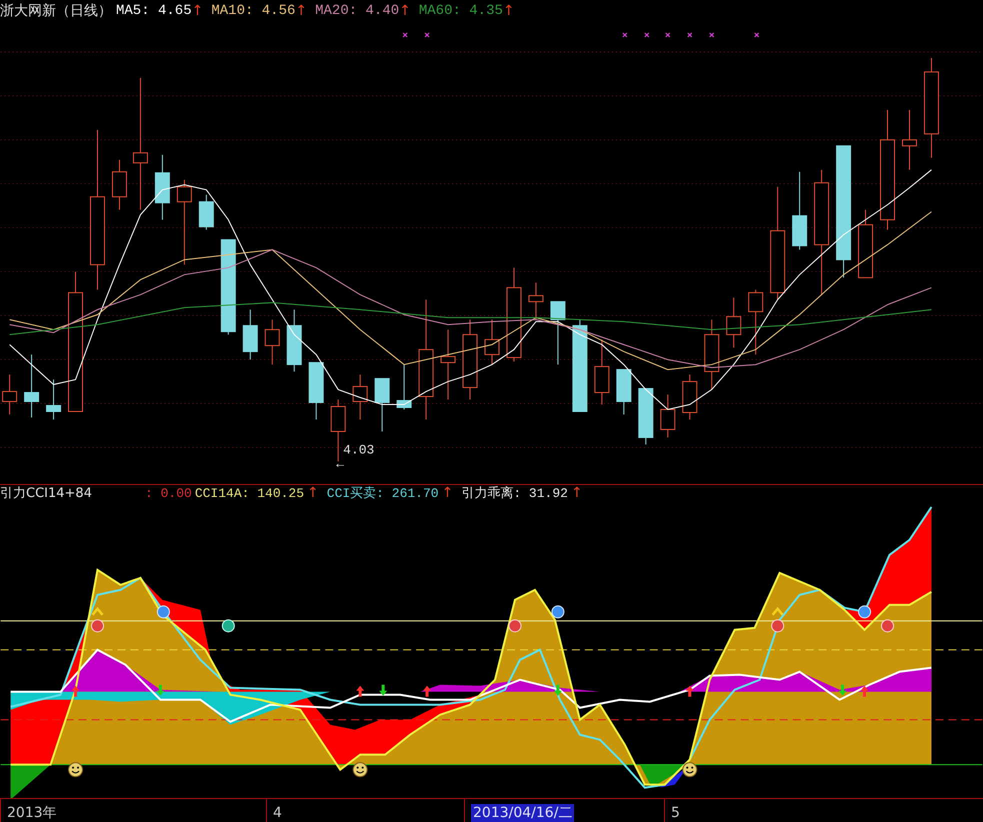 The height and width of the screenshot is (822, 983). I want to click on date-label: 2013/04/16/二, so click(522, 813).